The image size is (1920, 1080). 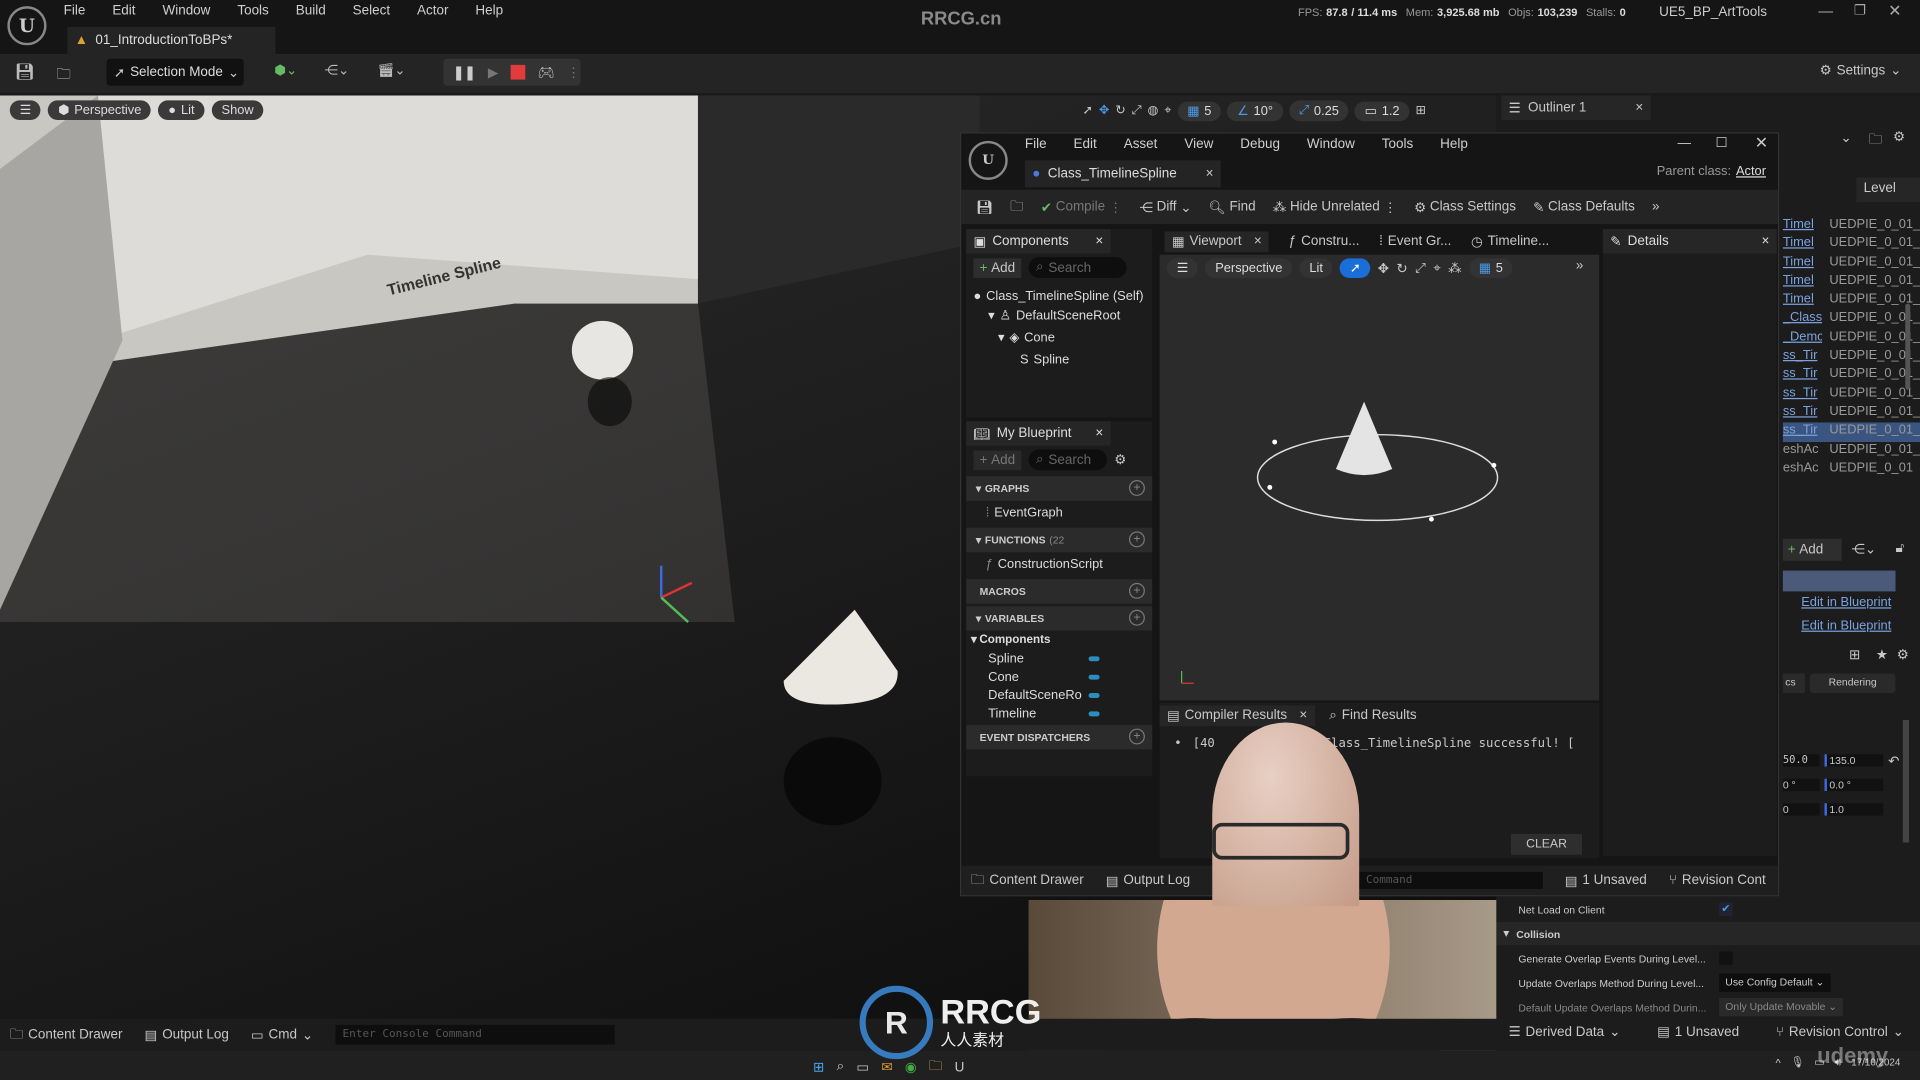 What do you see at coordinates (1059, 618) in the screenshot?
I see `variables-section: ▾ VARIABLES +` at bounding box center [1059, 618].